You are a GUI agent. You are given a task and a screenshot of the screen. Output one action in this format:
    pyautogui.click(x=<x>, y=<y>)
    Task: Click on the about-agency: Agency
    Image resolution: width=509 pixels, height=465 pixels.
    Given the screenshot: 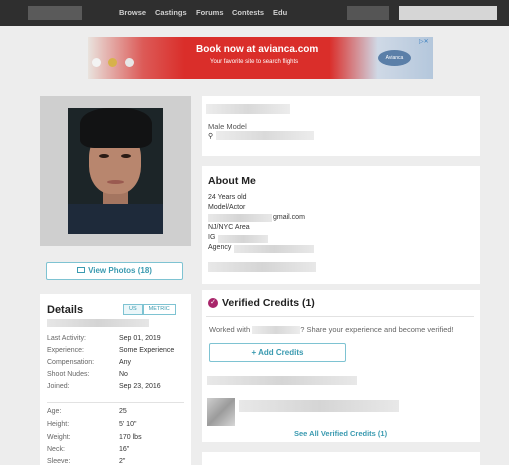 What is the action you would take?
    pyautogui.click(x=220, y=247)
    